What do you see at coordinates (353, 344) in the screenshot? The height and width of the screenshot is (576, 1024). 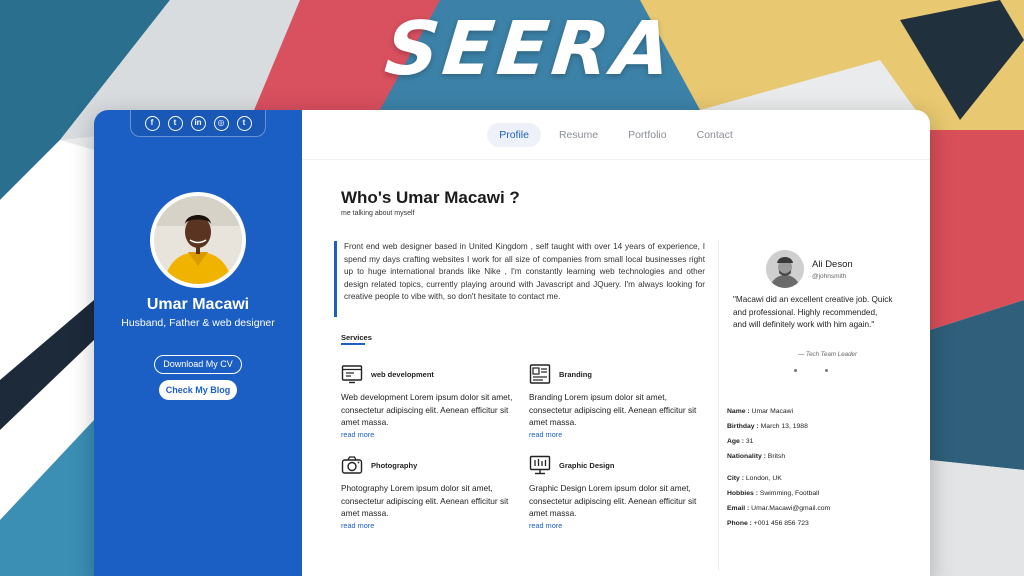 I see `services-underline` at bounding box center [353, 344].